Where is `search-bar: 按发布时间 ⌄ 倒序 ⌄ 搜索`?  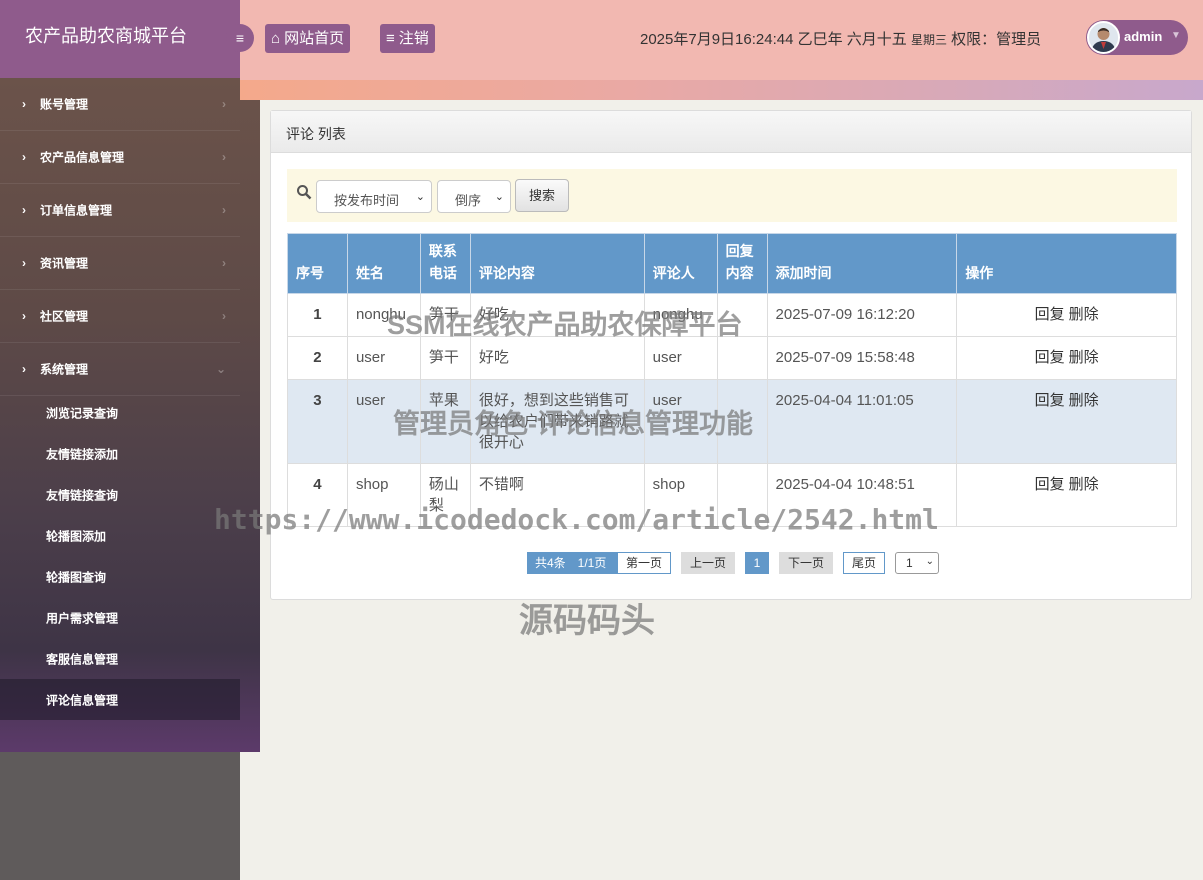 search-bar: 按发布时间 ⌄ 倒序 ⌄ 搜索 is located at coordinates (732, 195).